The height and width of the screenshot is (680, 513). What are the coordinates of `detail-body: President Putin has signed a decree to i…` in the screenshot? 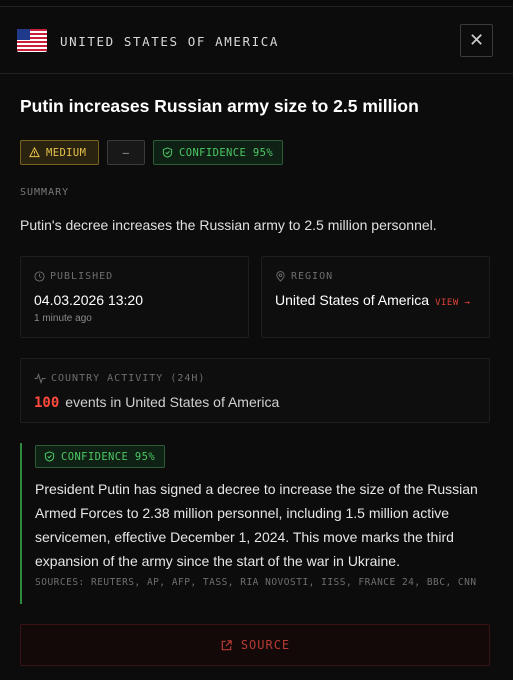 It's located at (256, 525).